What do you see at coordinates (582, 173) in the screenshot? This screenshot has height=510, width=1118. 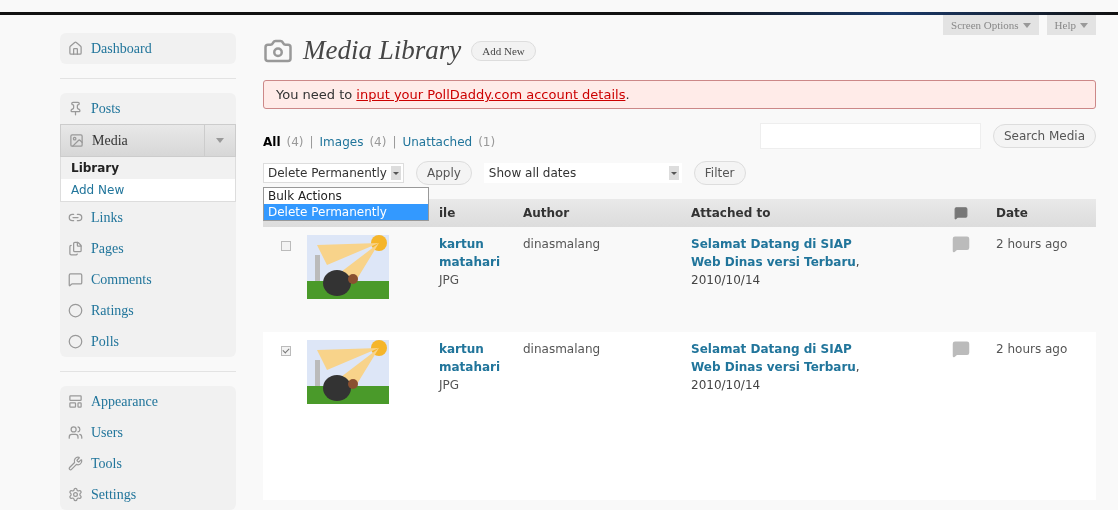 I see `dates-select: Show all dates` at bounding box center [582, 173].